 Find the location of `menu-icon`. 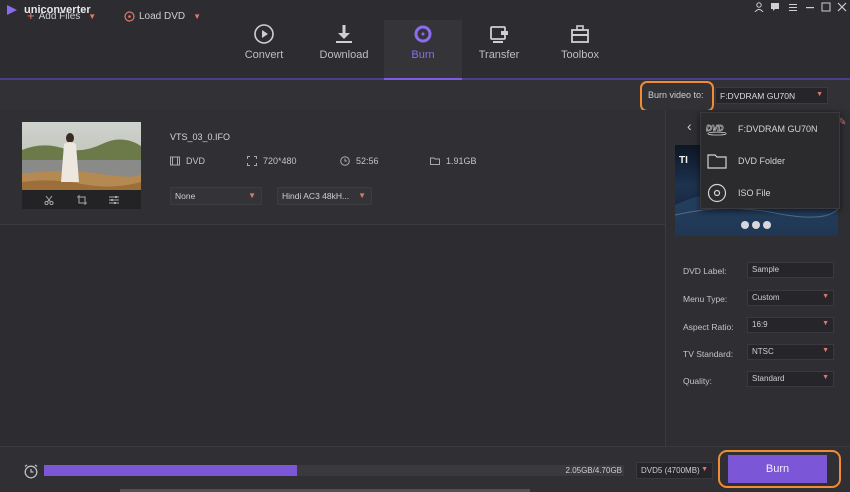

menu-icon is located at coordinates (793, 9).